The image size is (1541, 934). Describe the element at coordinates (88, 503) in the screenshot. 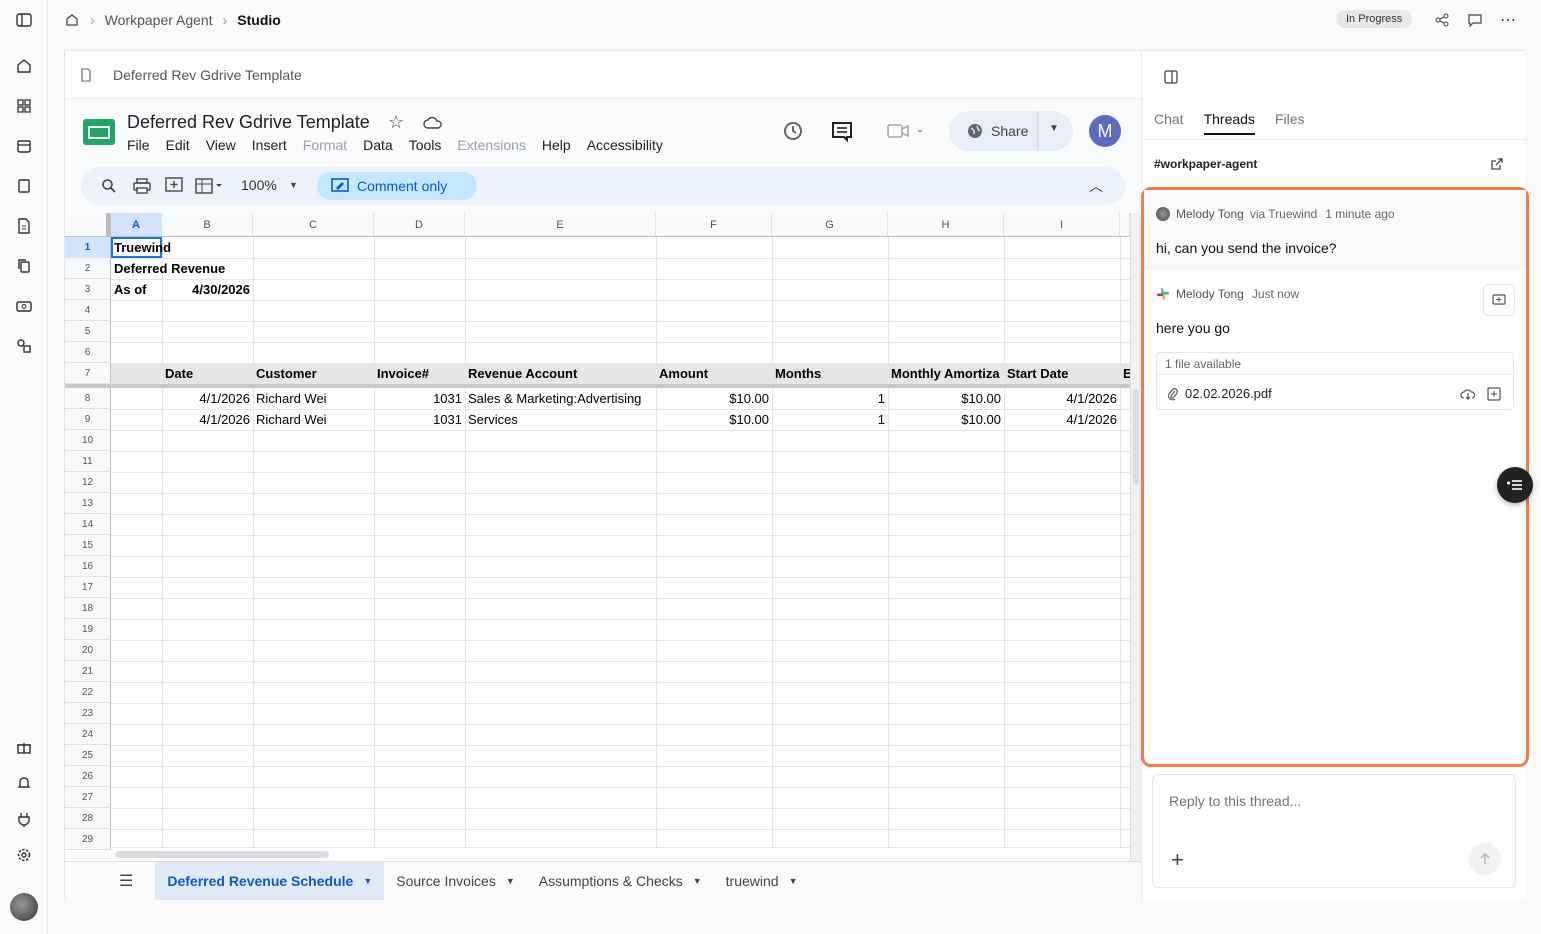

I see `row-header: 13` at that location.